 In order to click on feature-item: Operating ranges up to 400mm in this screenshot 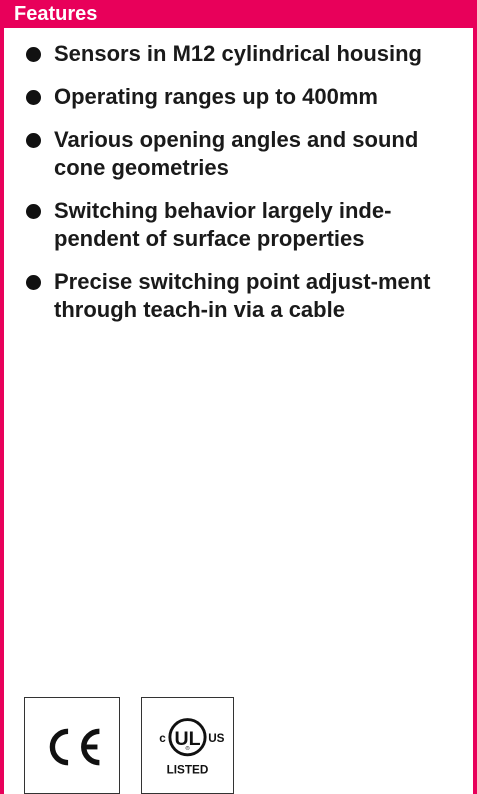, I will do `click(233, 97)`.